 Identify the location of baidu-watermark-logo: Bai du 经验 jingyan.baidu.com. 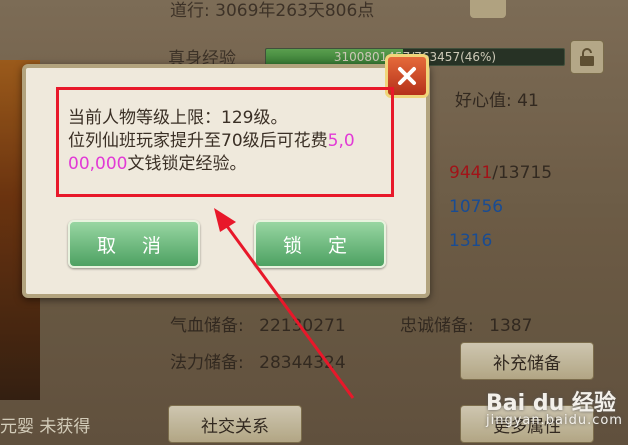
(554, 406).